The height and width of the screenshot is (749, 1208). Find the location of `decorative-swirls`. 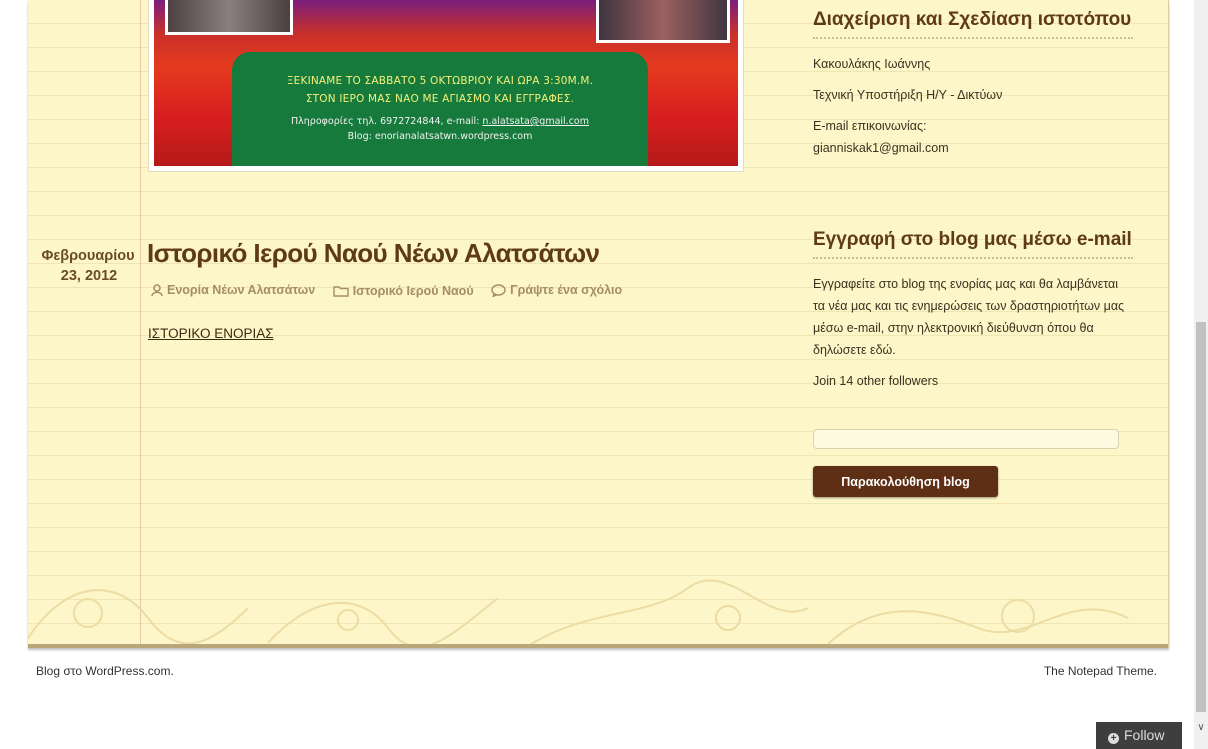

decorative-swirls is located at coordinates (578, 613).